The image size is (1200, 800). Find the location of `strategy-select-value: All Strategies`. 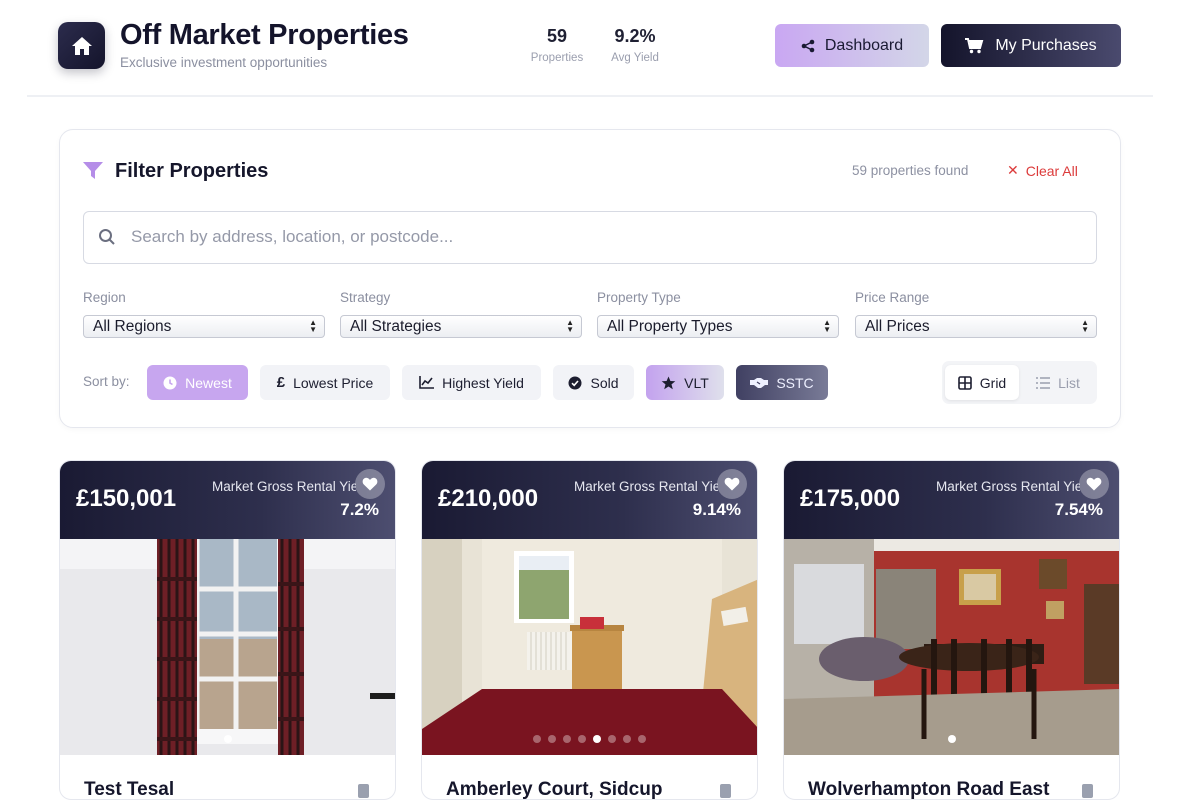

strategy-select-value: All Strategies is located at coordinates (396, 326).